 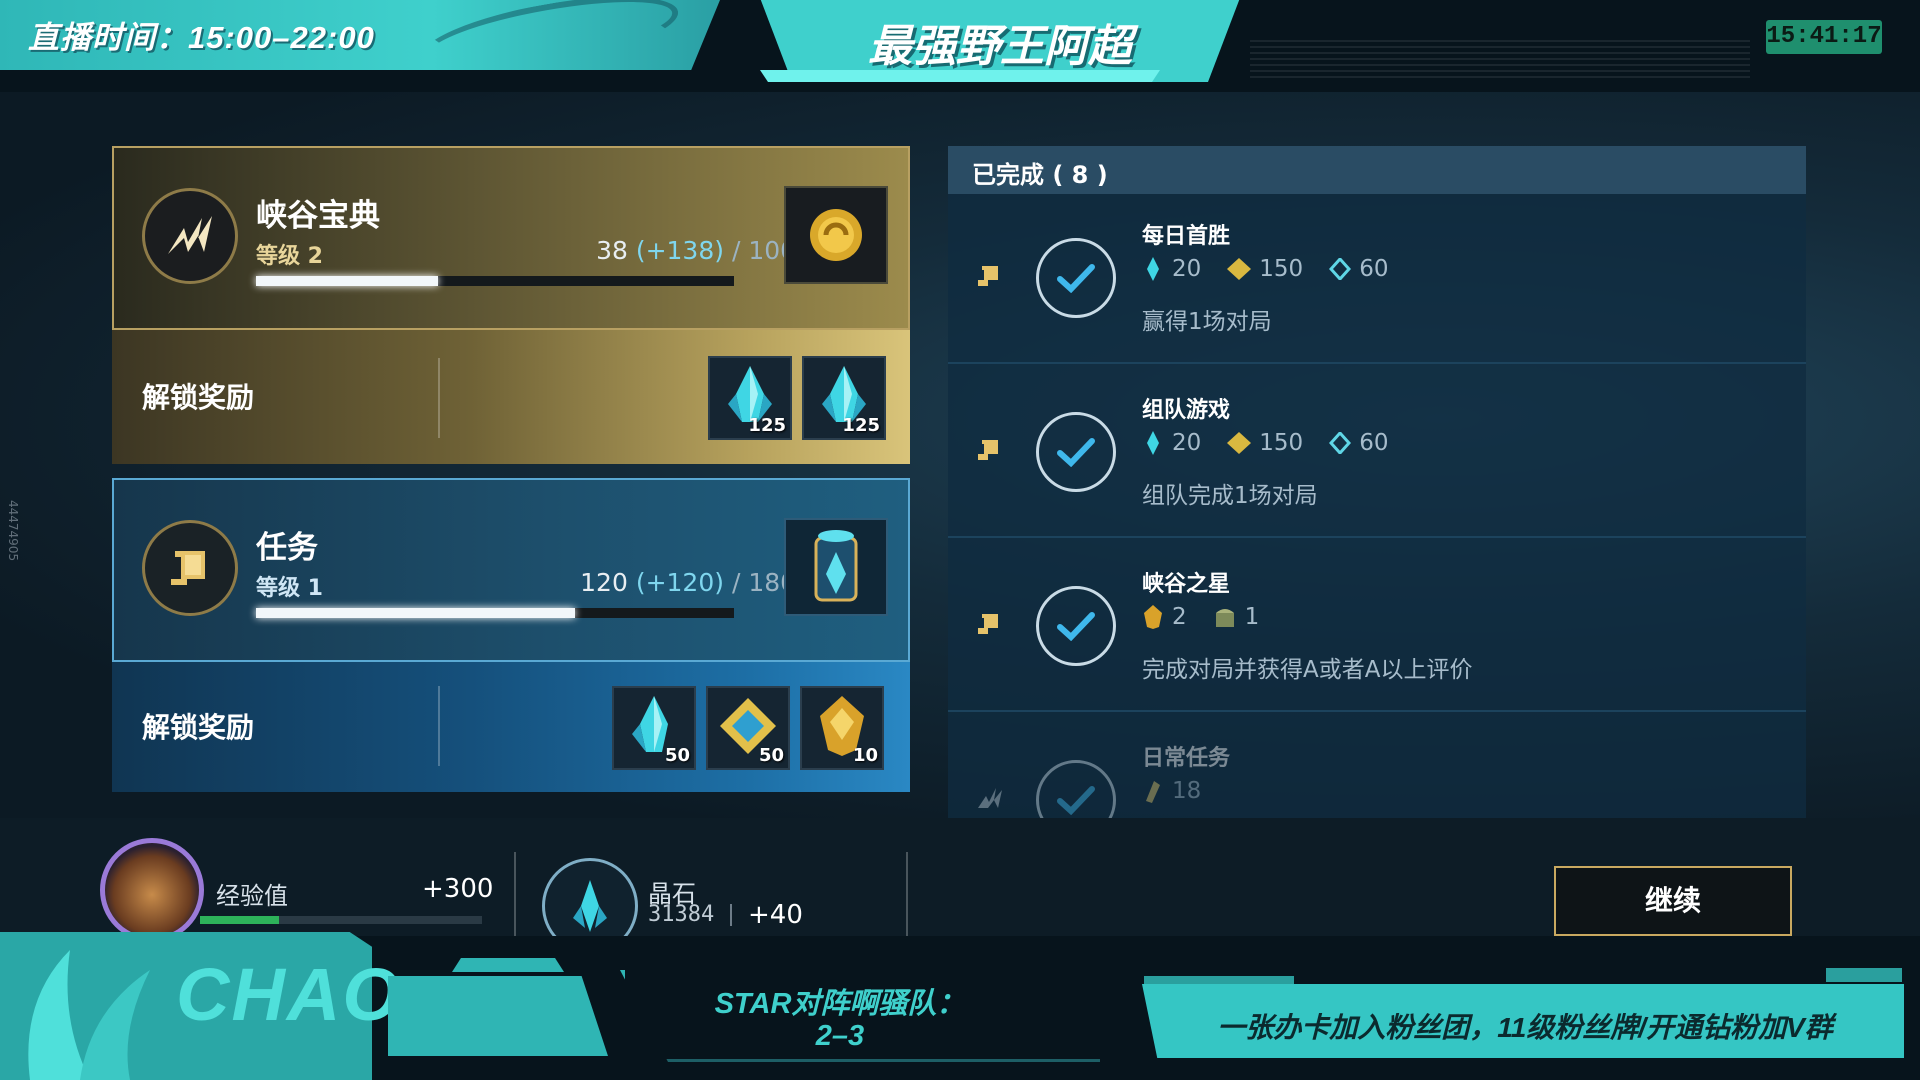 I want to click on pass-panel: 峡谷宝典 等级 2 38 (+138) / 100, so click(x=511, y=238).